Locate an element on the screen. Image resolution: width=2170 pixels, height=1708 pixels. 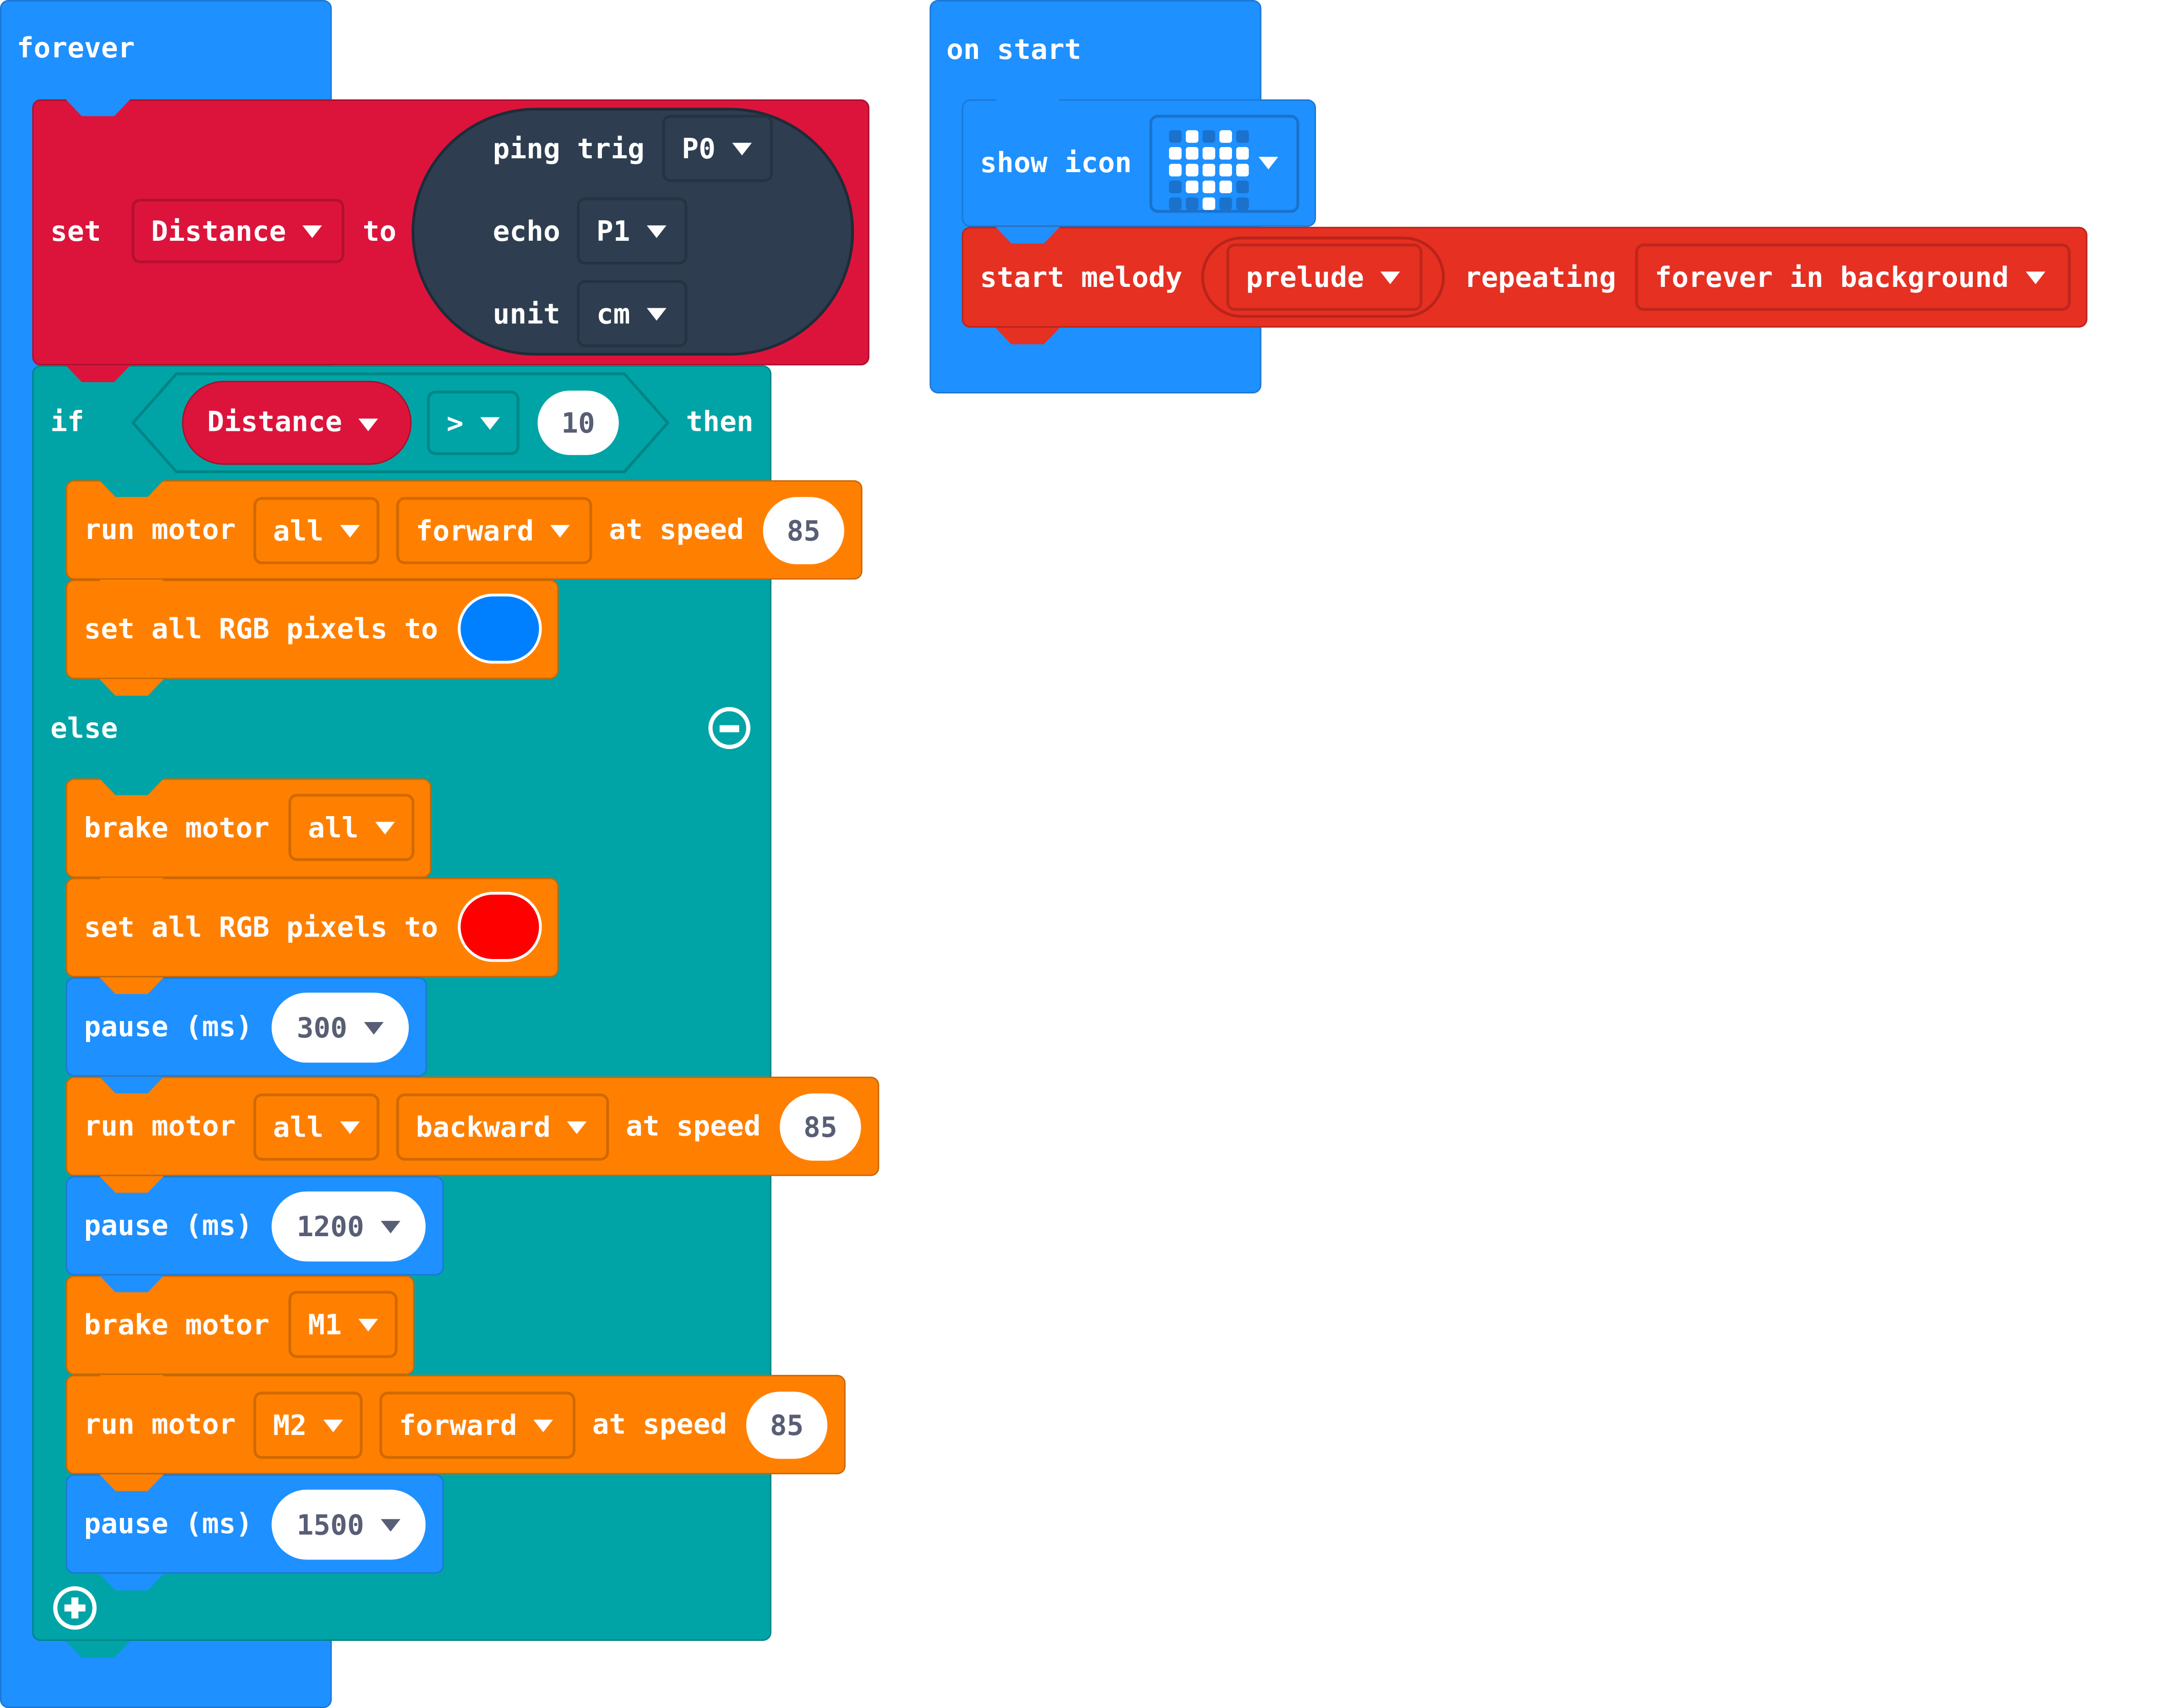
pause-input: 300 is located at coordinates (340, 1027).